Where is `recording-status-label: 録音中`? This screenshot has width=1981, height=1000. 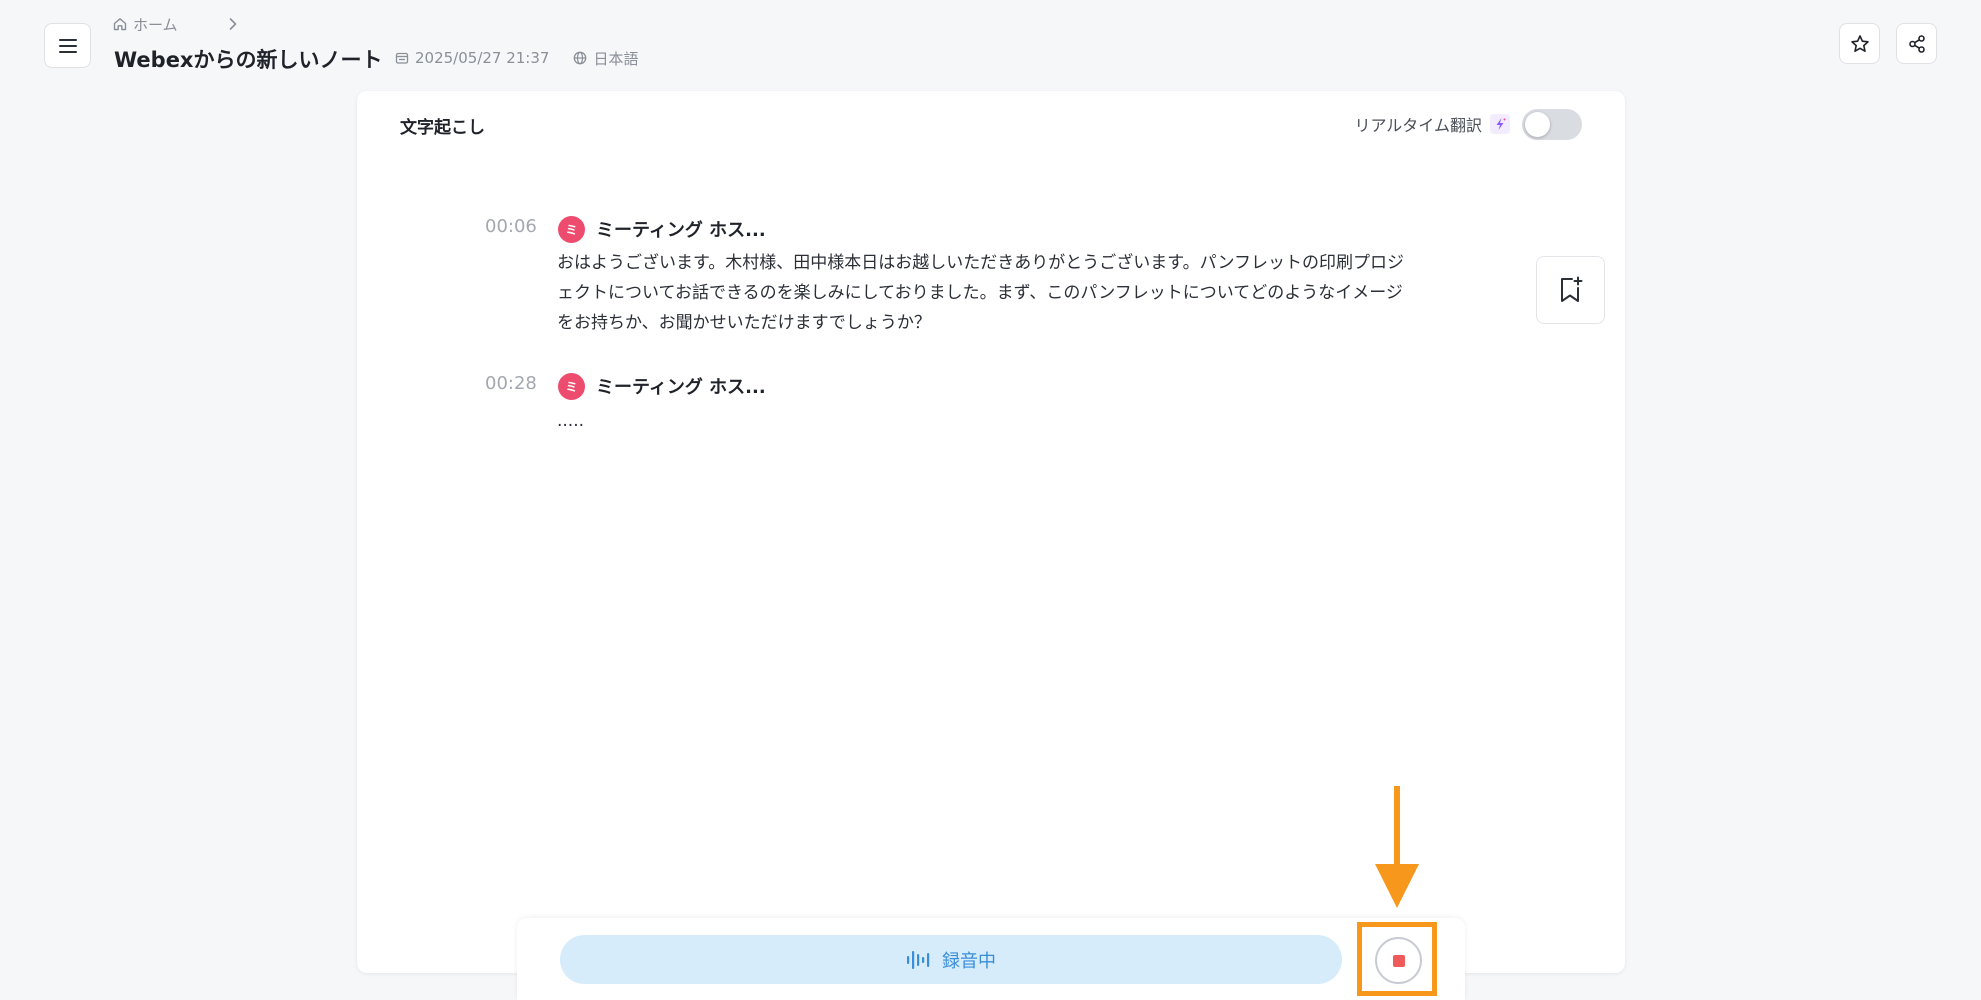
recording-status-label: 録音中 is located at coordinates (969, 961).